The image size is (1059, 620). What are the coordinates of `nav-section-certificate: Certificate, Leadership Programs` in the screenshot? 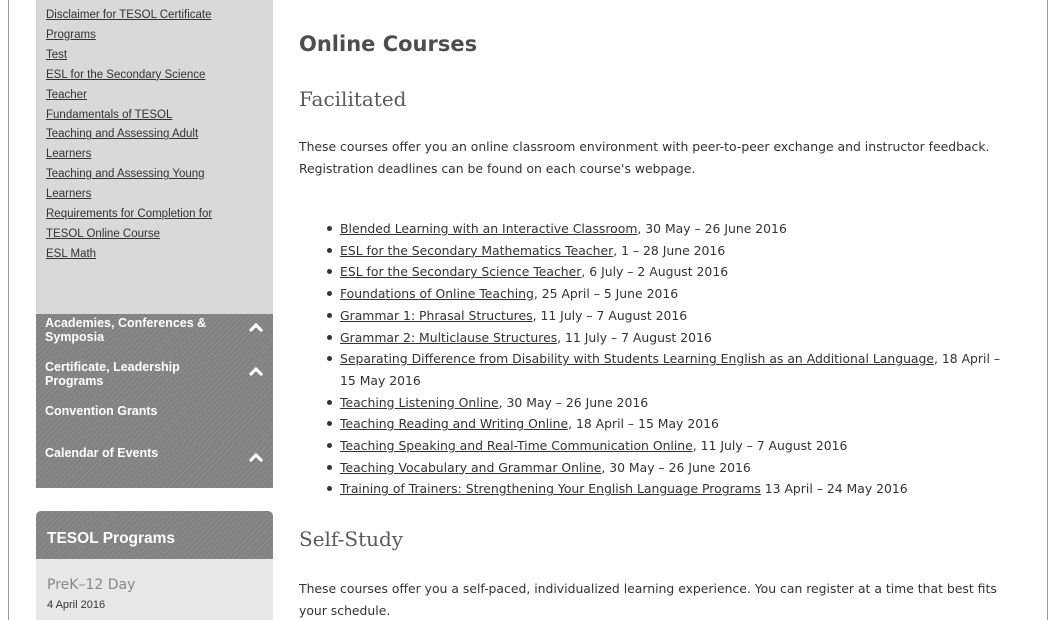 It's located at (154, 380).